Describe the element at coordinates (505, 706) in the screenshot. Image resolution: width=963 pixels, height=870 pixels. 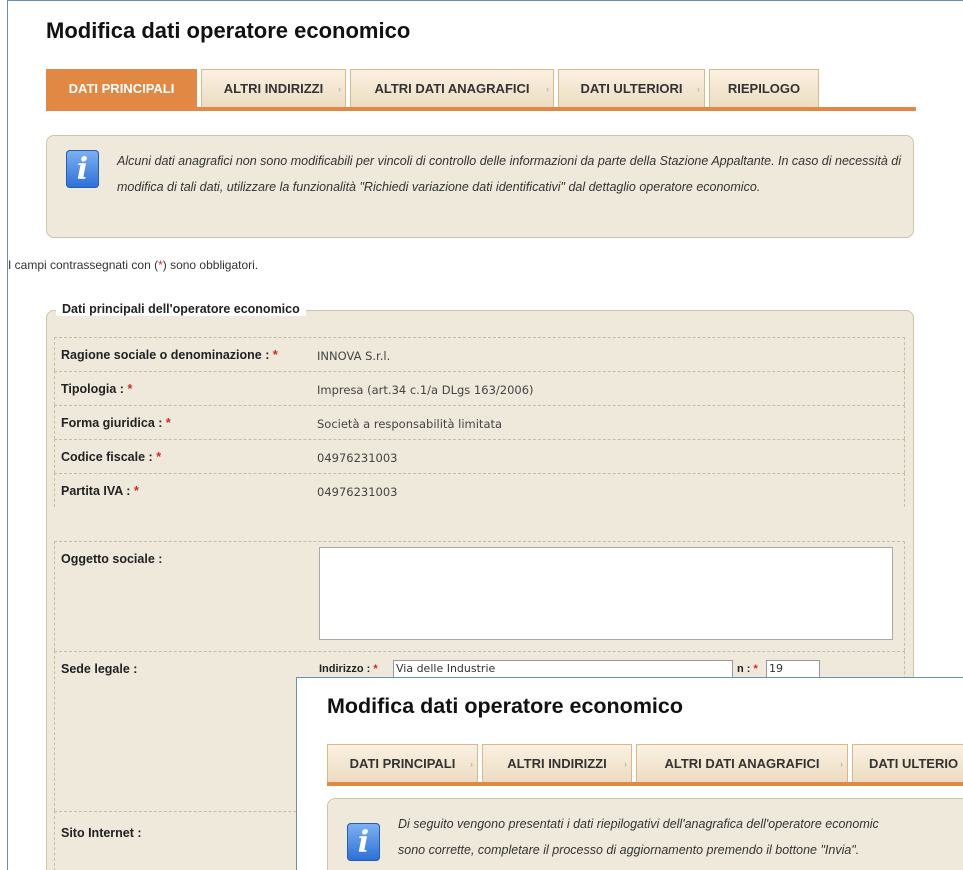
I see `overlay-page-title: Modifica dati operatore economico` at that location.